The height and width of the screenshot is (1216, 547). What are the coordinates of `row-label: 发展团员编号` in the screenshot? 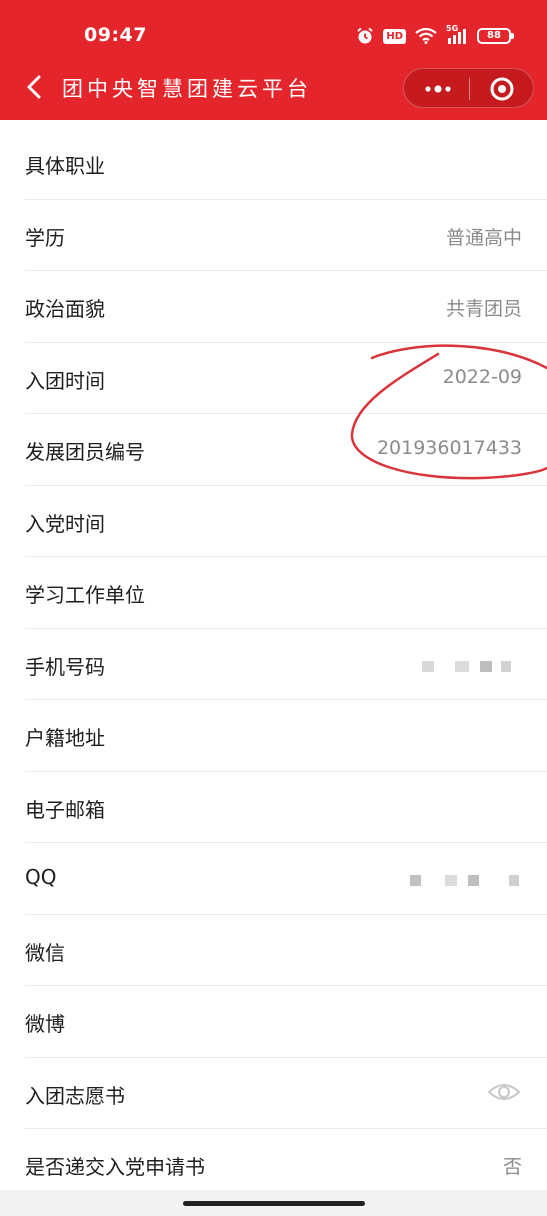 It's located at (85, 452).